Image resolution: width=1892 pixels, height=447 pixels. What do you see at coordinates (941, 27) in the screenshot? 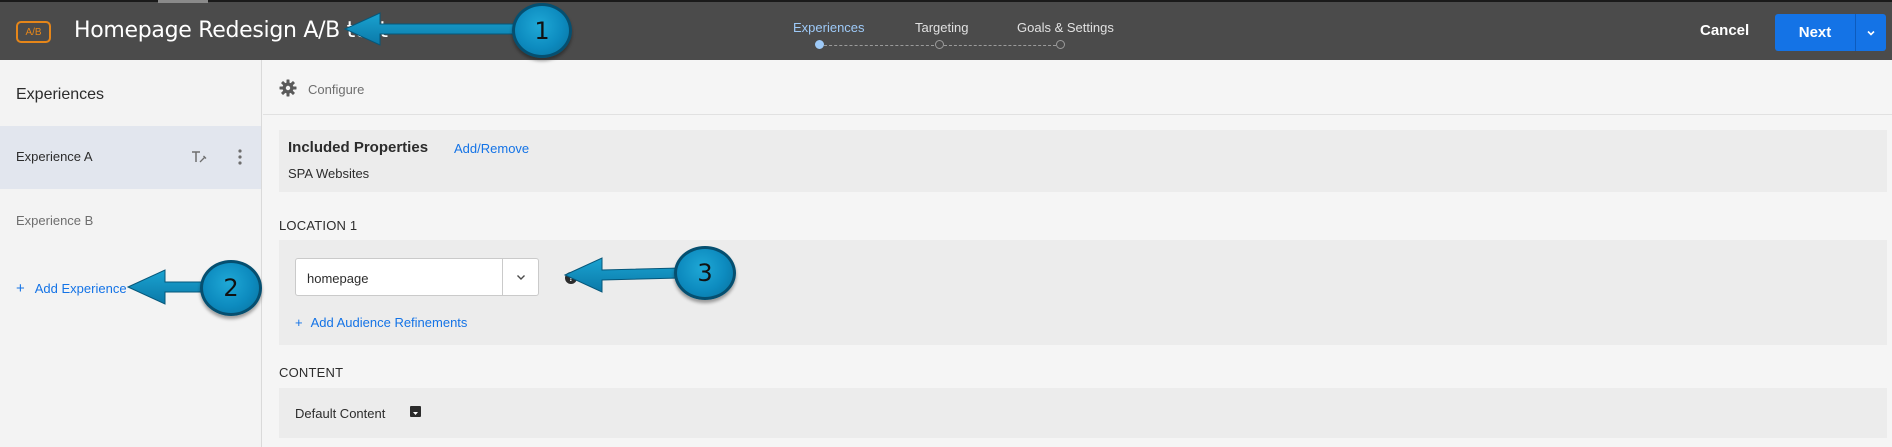
I see `step-targeting: Targeting` at bounding box center [941, 27].